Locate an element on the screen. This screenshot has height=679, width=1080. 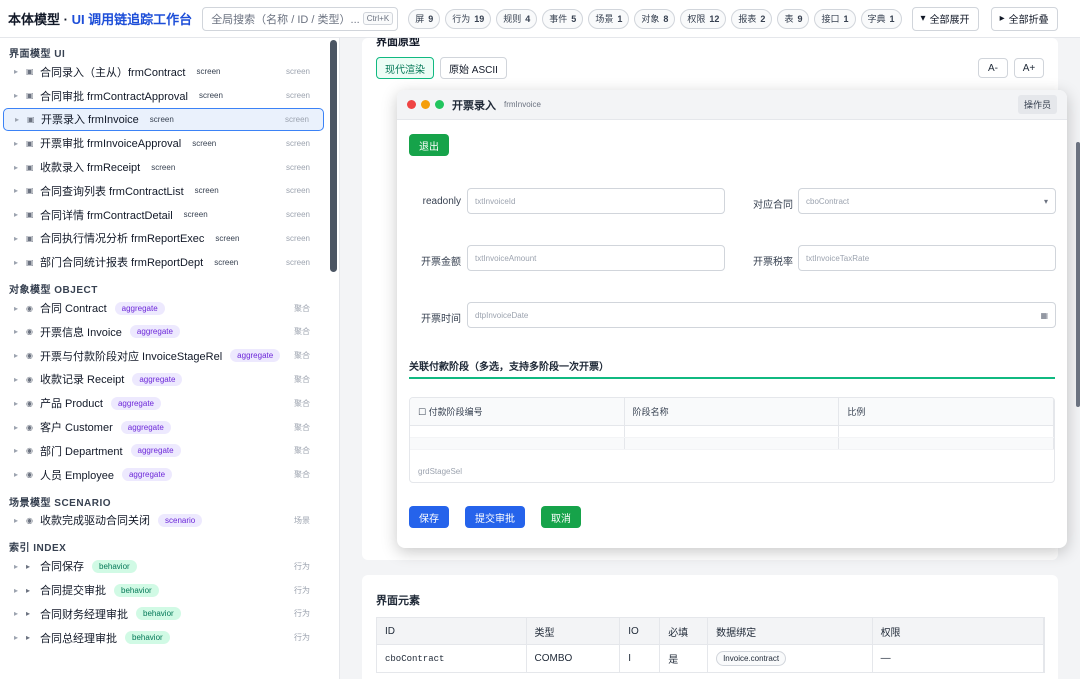
stage-grid: ☐ 付款阶段编号 阶段名称 比例 grdStageSel is located at coordinates (732, 440).